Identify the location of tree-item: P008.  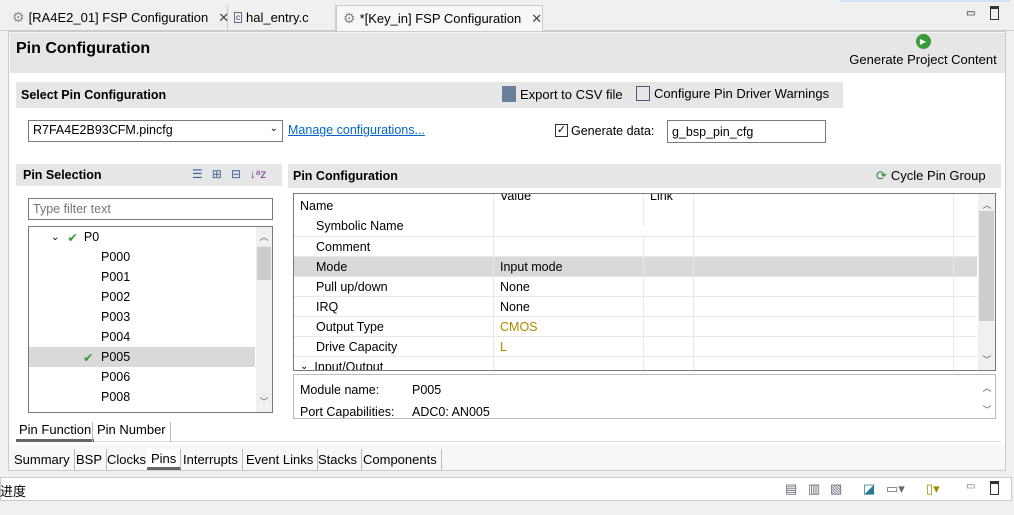
(142, 397).